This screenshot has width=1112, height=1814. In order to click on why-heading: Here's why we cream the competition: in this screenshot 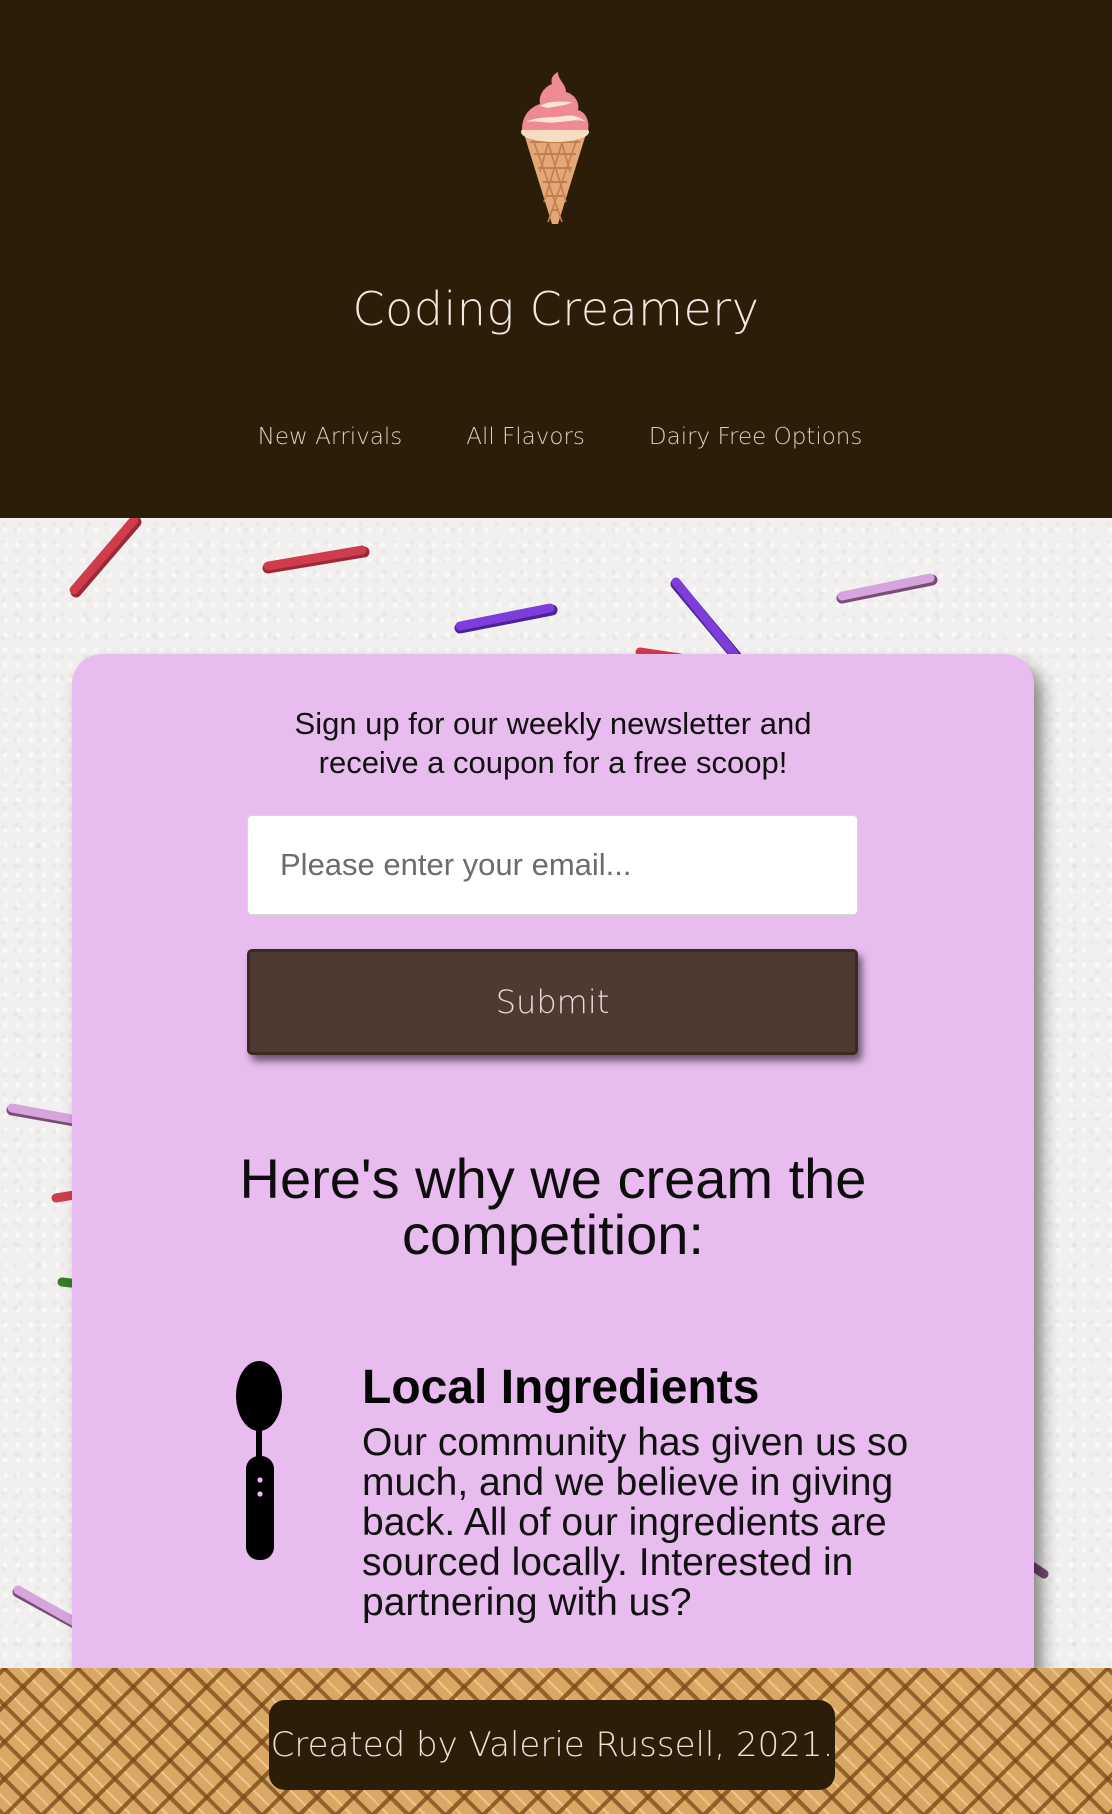, I will do `click(553, 1207)`.